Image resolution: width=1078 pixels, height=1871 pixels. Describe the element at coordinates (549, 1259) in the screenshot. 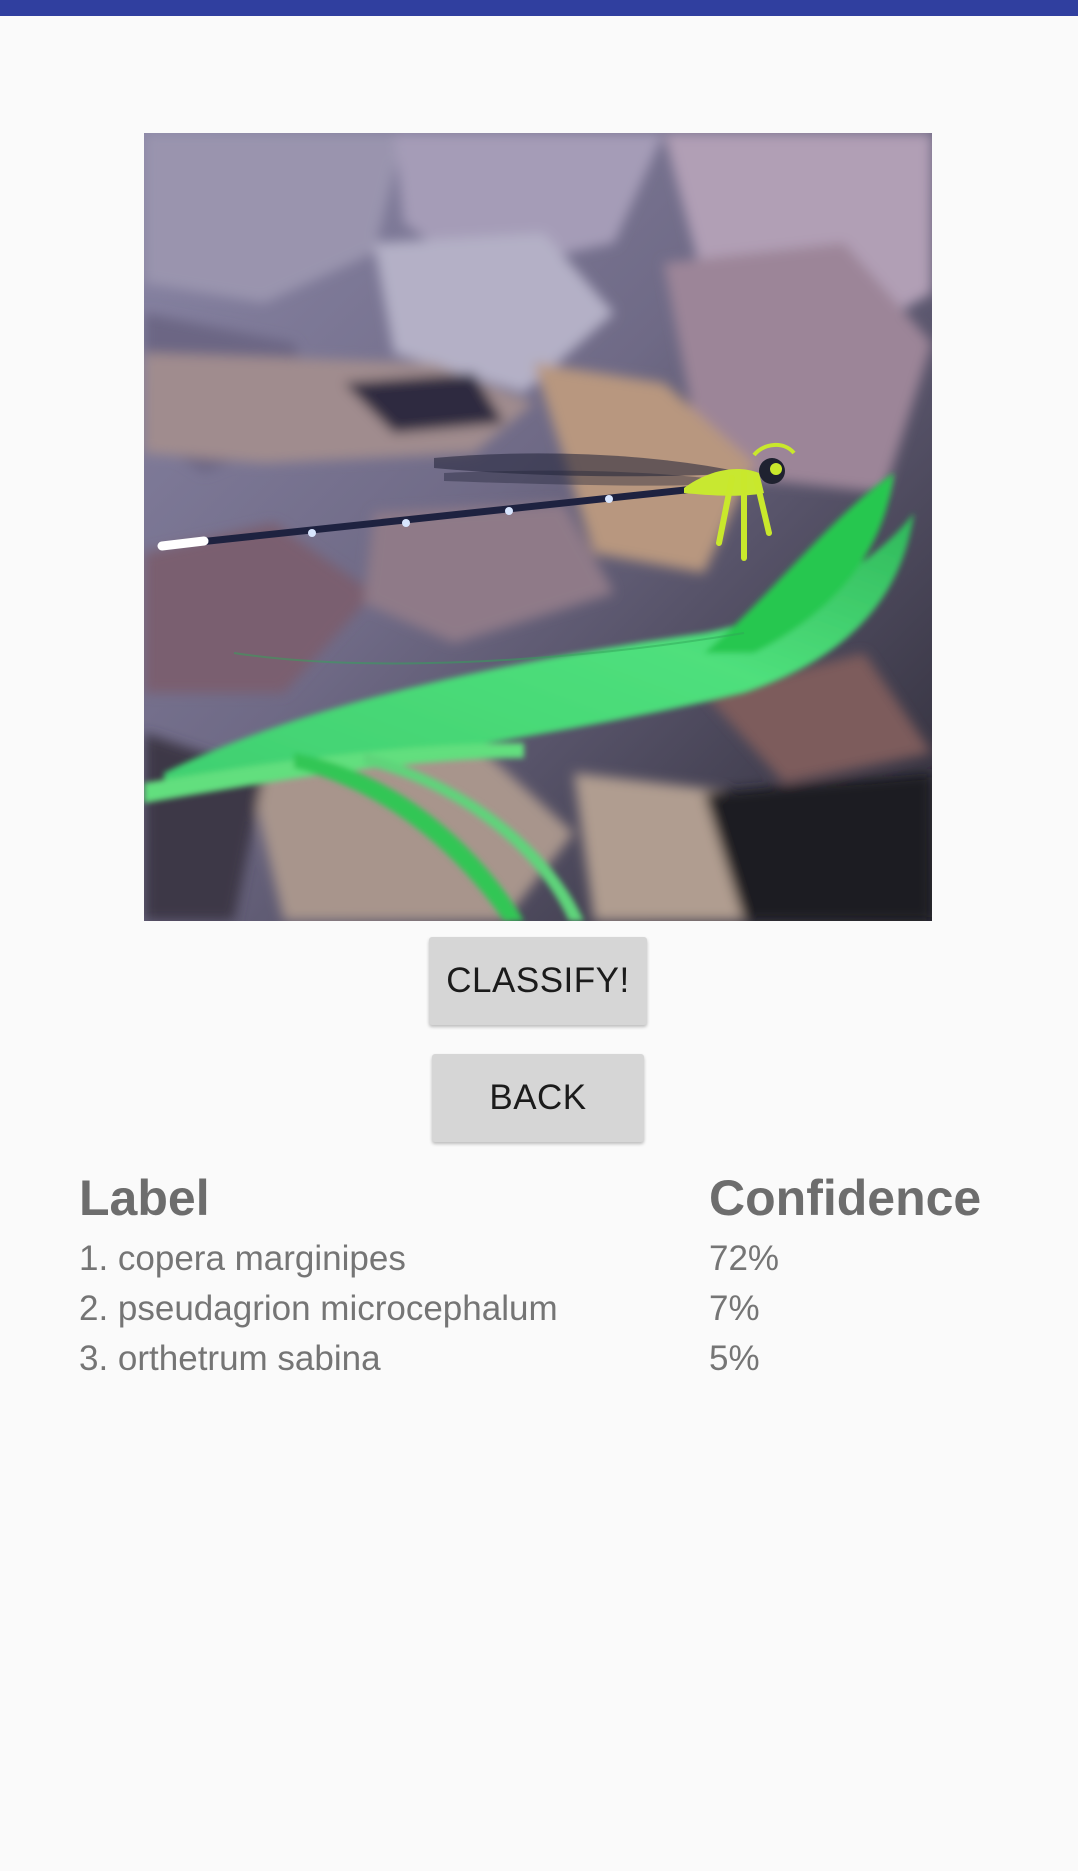

I see `result-row: 1. copera marginipes 72%` at that location.